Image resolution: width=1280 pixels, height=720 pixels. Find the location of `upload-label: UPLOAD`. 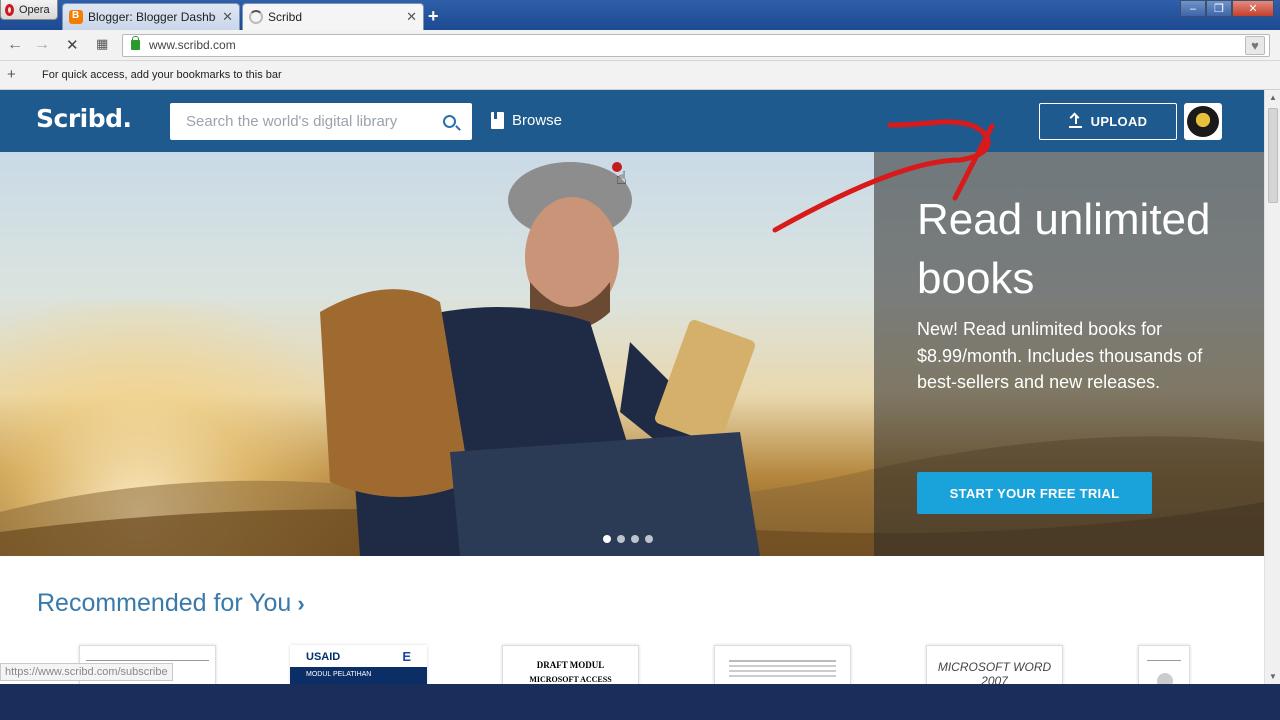

upload-label: UPLOAD is located at coordinates (1119, 121).